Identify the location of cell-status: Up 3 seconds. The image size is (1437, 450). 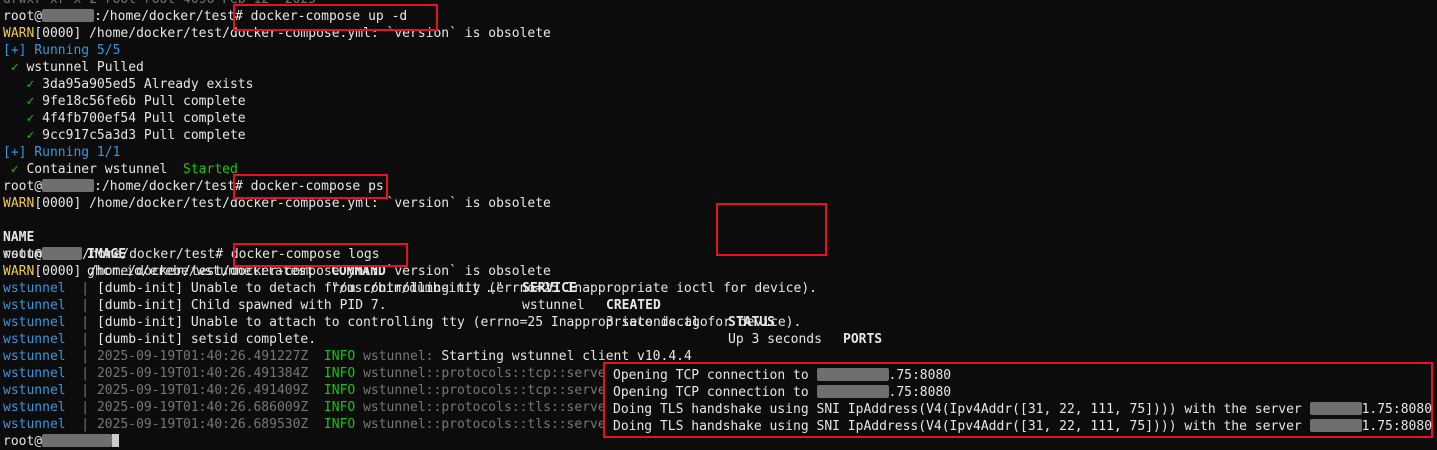
(775, 339).